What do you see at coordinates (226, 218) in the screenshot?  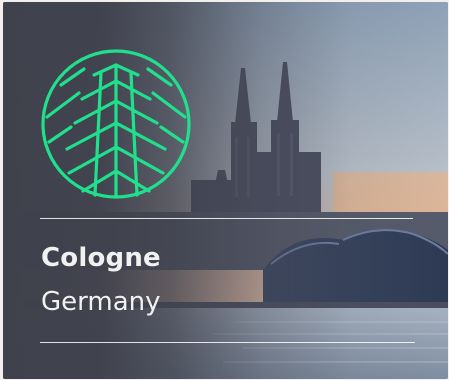 I see `top-divider` at bounding box center [226, 218].